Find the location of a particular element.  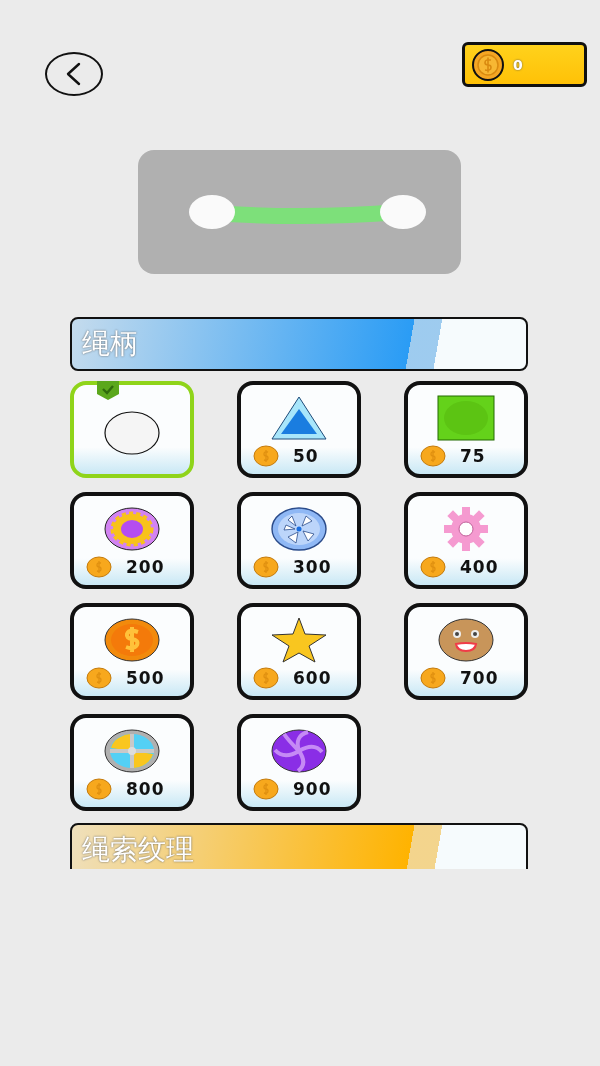

item-price: 200 is located at coordinates (145, 567).